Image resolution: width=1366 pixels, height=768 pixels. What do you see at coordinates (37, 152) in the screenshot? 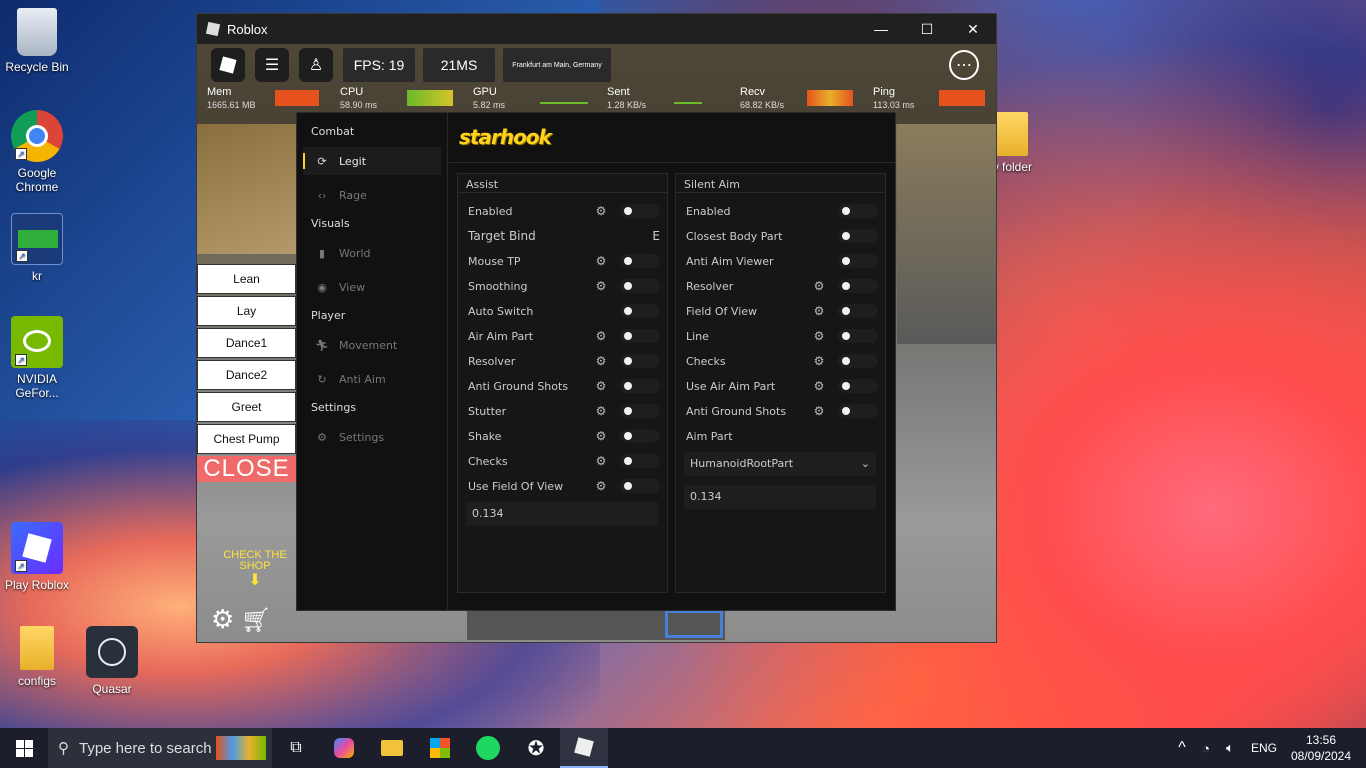
I see `desktop-icon-google-chrome: ↗ Google Chrome` at bounding box center [37, 152].